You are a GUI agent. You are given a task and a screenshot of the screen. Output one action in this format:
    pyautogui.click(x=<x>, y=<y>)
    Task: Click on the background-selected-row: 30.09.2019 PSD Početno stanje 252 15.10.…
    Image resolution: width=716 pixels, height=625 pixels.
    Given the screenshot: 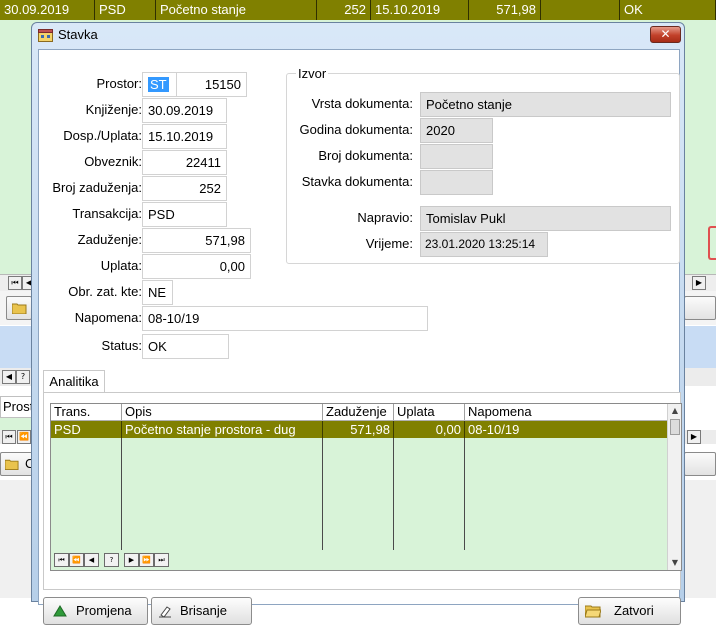 What is the action you would take?
    pyautogui.click(x=358, y=10)
    